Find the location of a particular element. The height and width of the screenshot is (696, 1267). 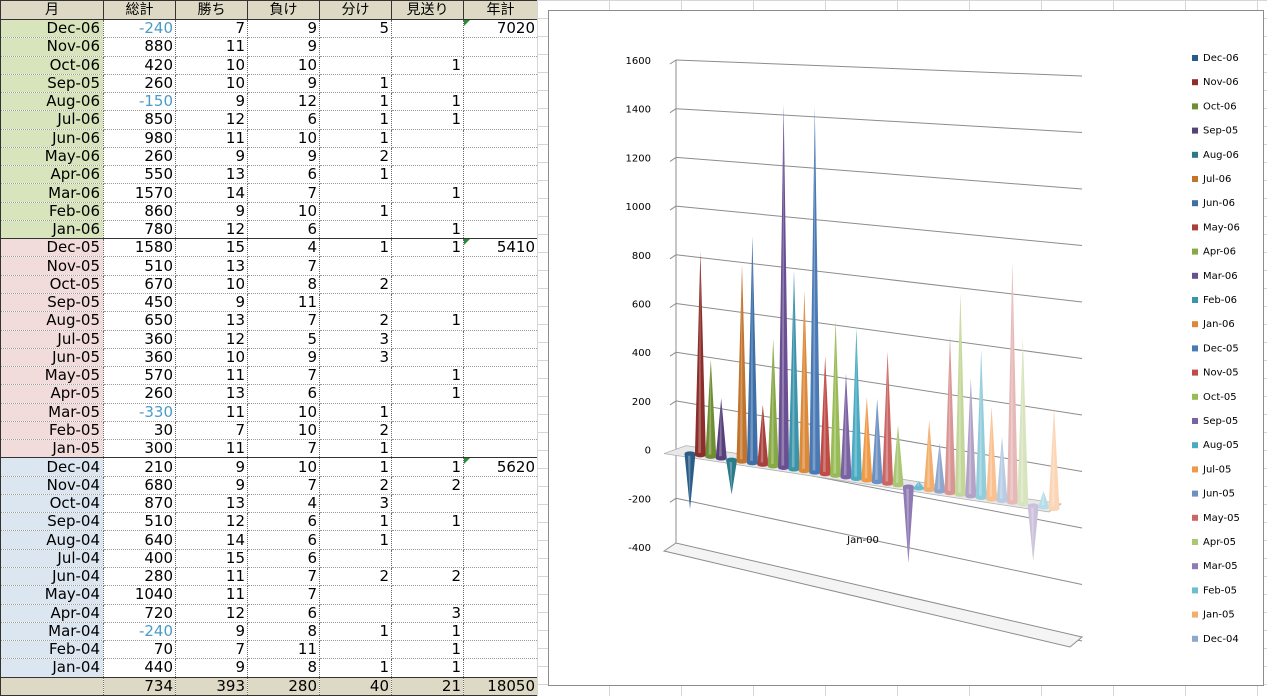

skip-cell: 2 is located at coordinates (427, 577).